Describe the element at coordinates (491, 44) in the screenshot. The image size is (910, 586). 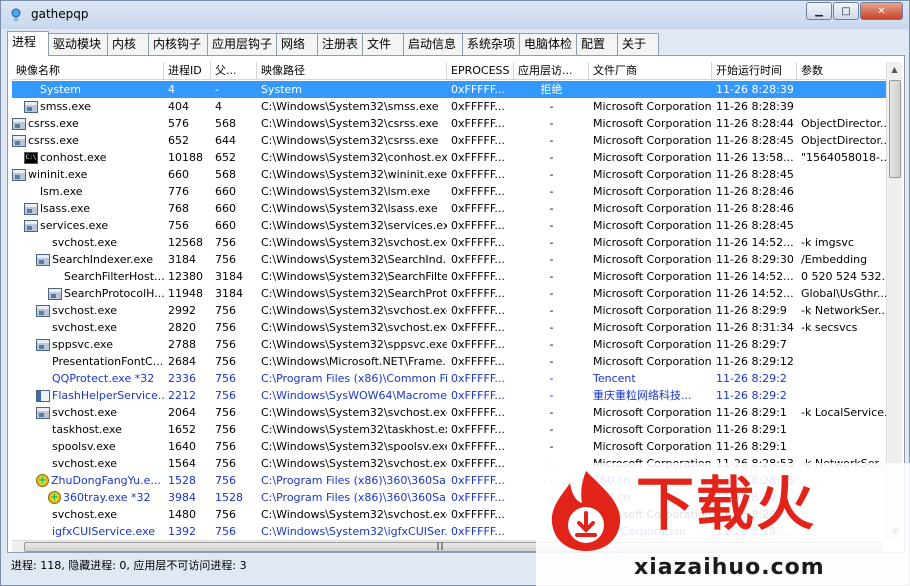
I see `tab-9: 系统杂项` at that location.